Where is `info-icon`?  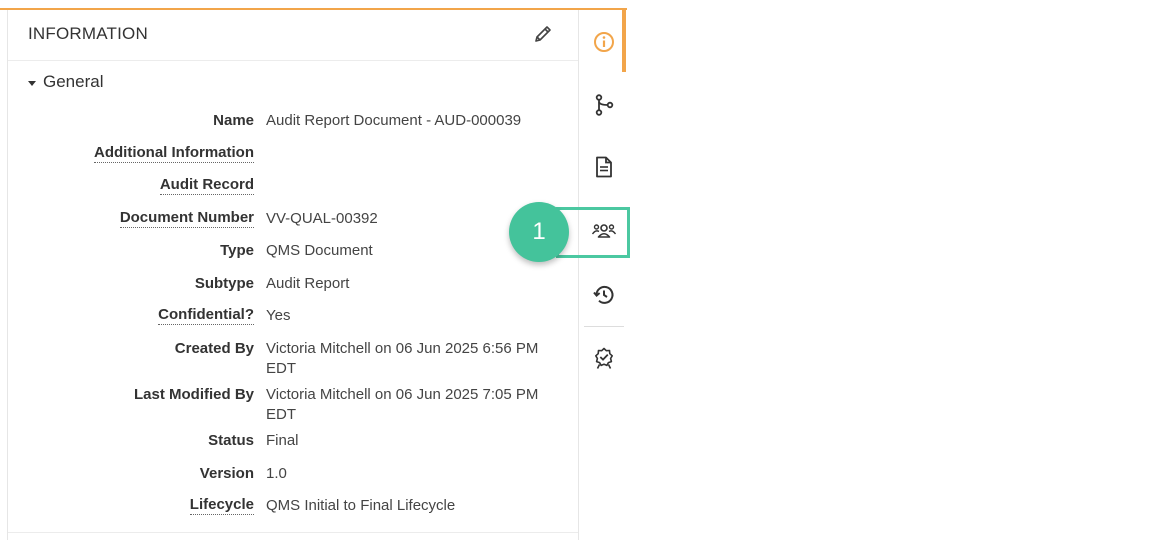
info-icon is located at coordinates (604, 42).